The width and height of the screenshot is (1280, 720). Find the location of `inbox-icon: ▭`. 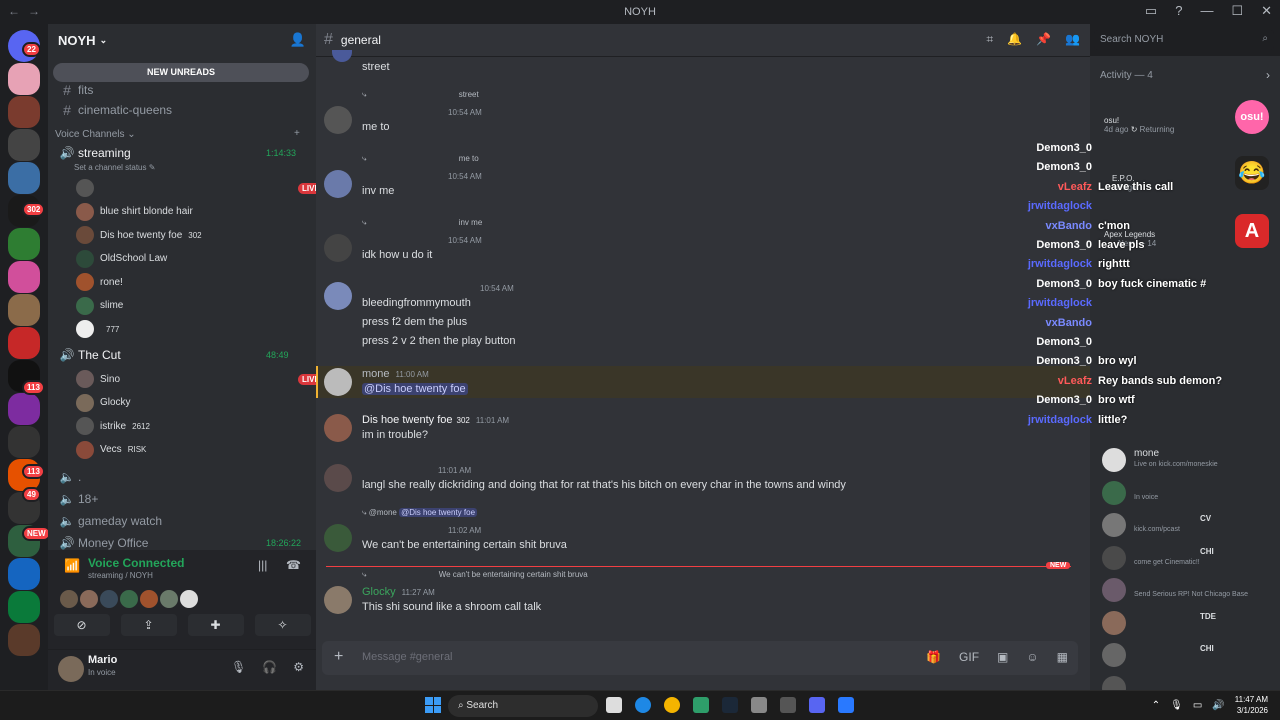

inbox-icon: ▭ is located at coordinates (1151, 11).